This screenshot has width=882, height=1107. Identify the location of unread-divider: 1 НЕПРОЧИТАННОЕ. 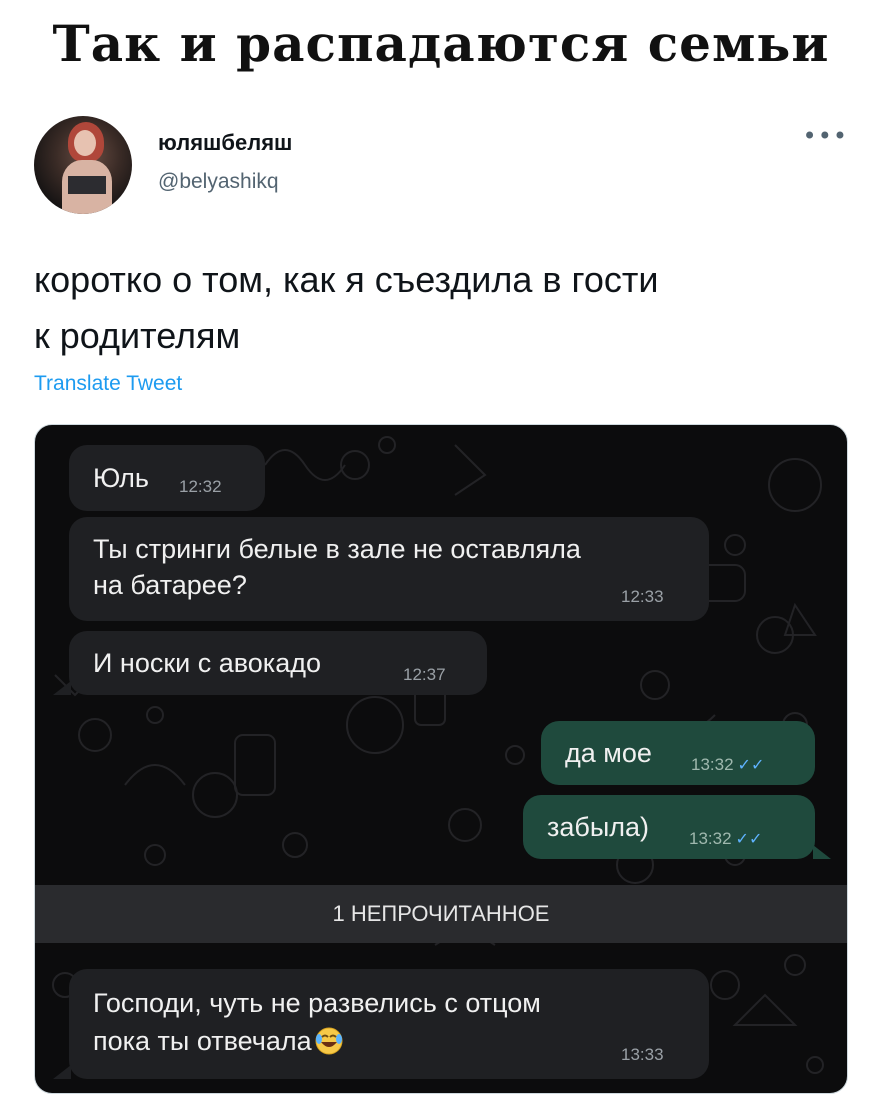
(441, 914).